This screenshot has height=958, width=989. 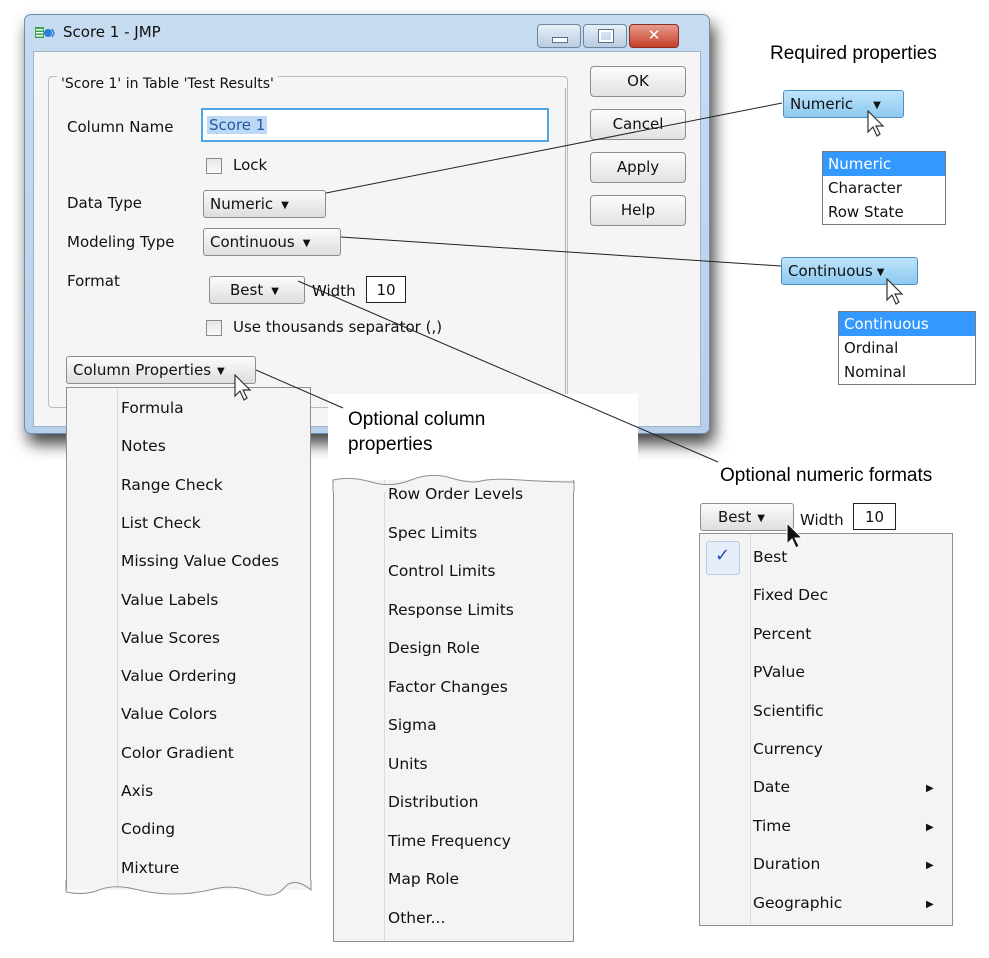 I want to click on data-type-option-numeric: Numeric, so click(x=884, y=164).